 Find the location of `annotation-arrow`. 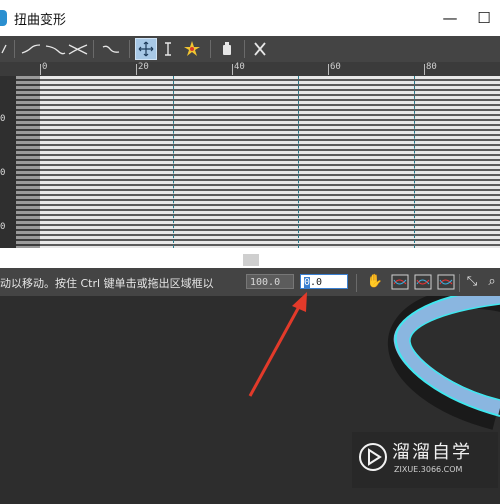

annotation-arrow is located at coordinates (277, 344).